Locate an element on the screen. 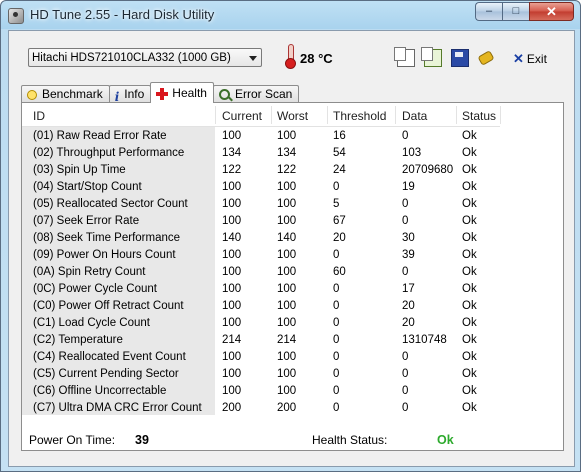 The height and width of the screenshot is (472, 581). table-row: (C7) Ultra DMA CRC Error Count 200 200 0 0 Ok is located at coordinates (261, 408).